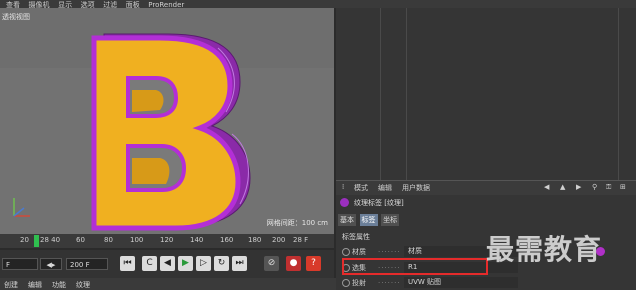 Image resolution: width=636 pixels, height=290 pixels. I want to click on grid-spacing-readout: 网格间距：100 cm, so click(297, 223).